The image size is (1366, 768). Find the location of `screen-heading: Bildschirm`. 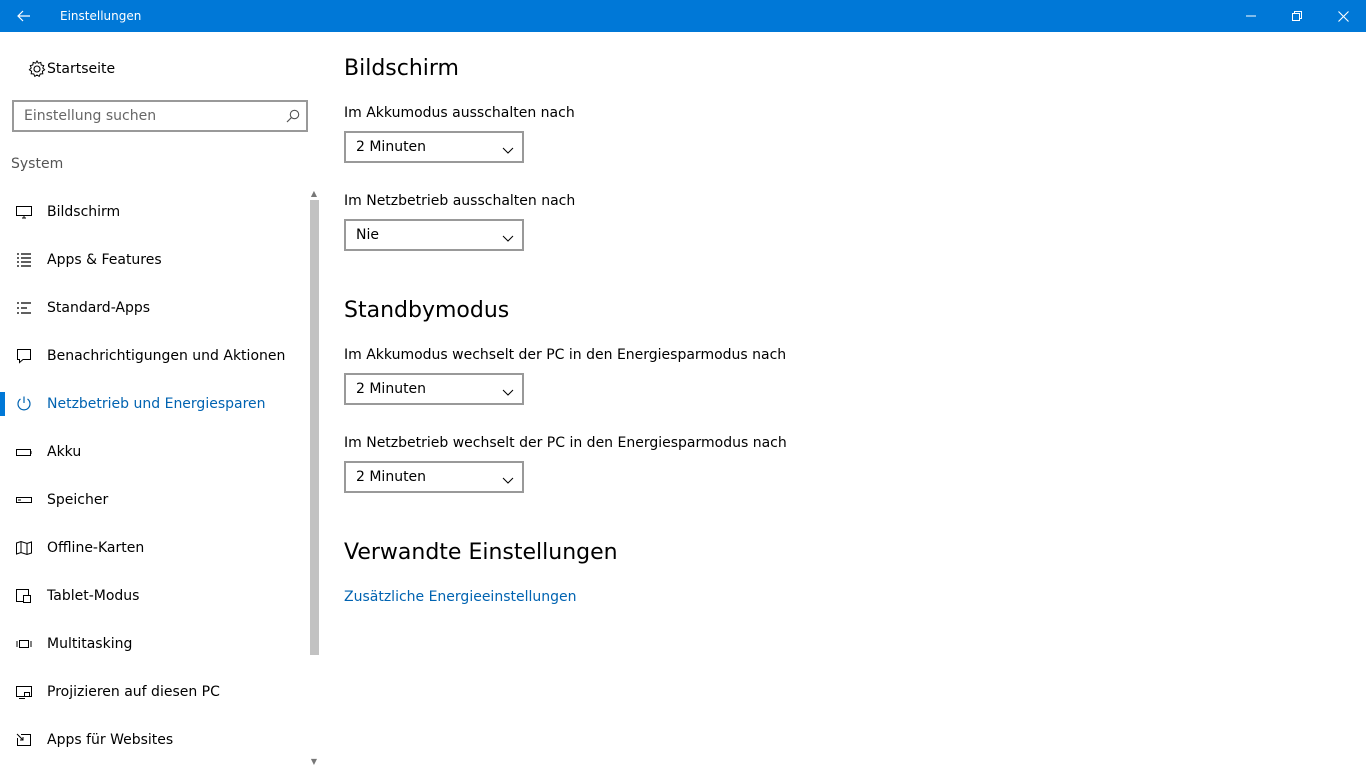

screen-heading: Bildschirm is located at coordinates (401, 68).